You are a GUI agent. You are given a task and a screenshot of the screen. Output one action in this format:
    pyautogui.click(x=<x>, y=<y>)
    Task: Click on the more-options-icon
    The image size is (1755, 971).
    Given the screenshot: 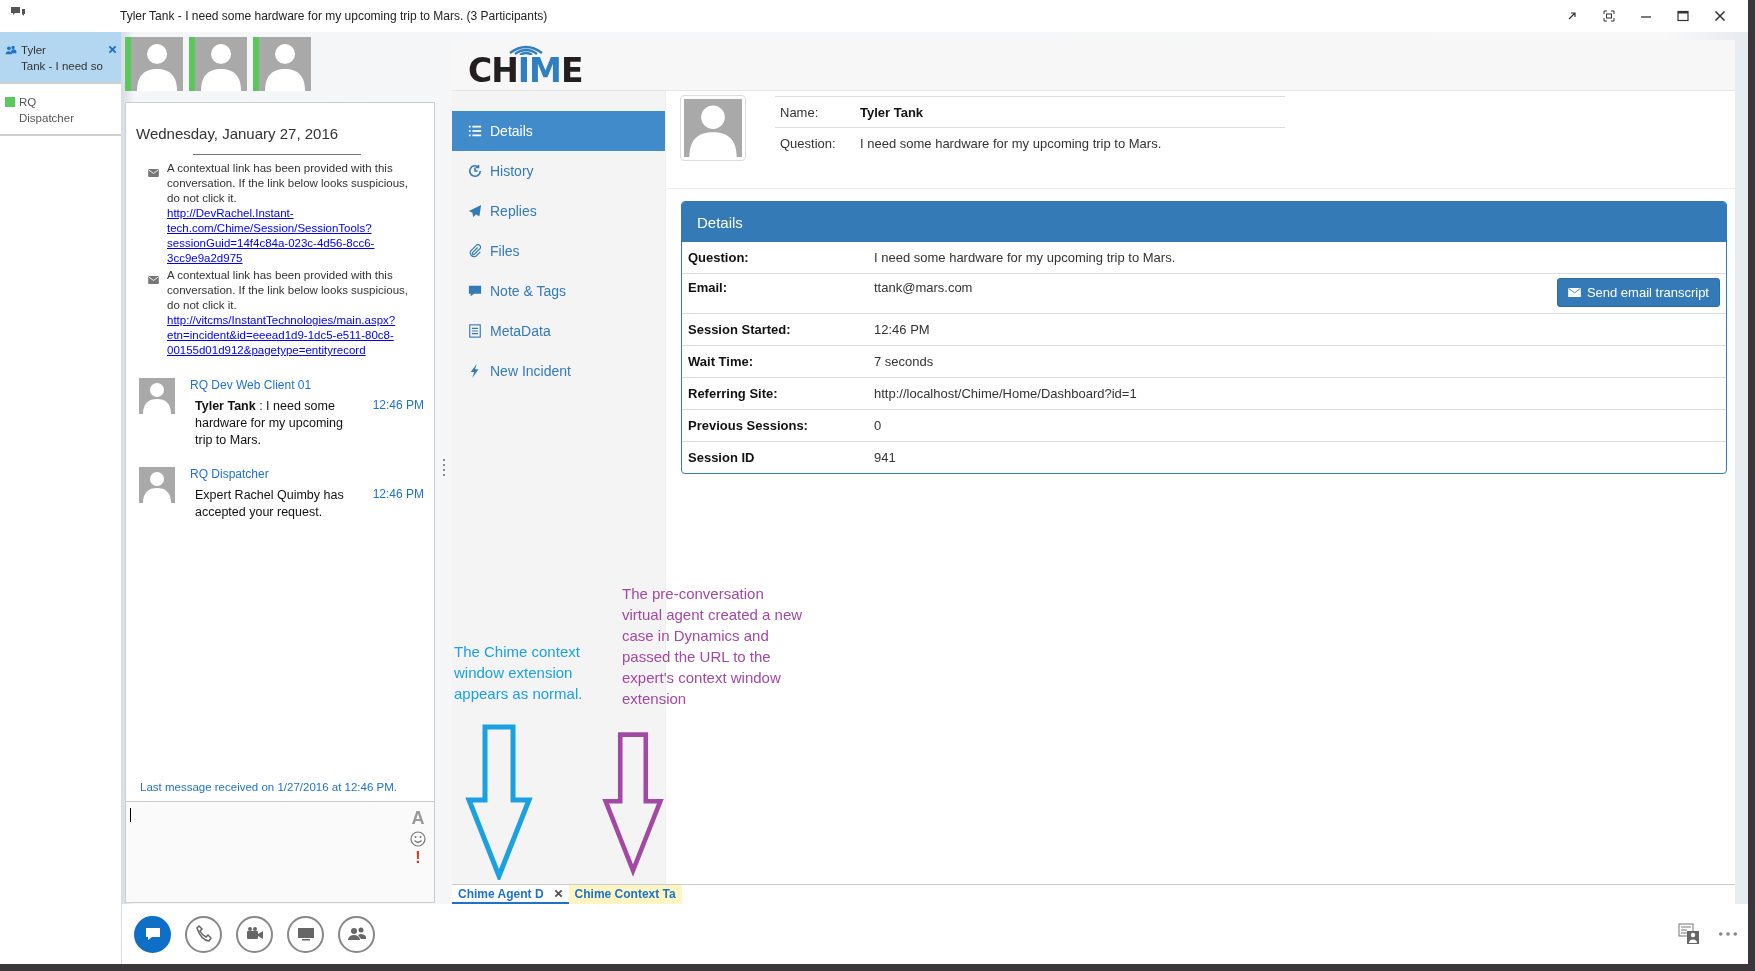 What is the action you would take?
    pyautogui.click(x=1728, y=934)
    